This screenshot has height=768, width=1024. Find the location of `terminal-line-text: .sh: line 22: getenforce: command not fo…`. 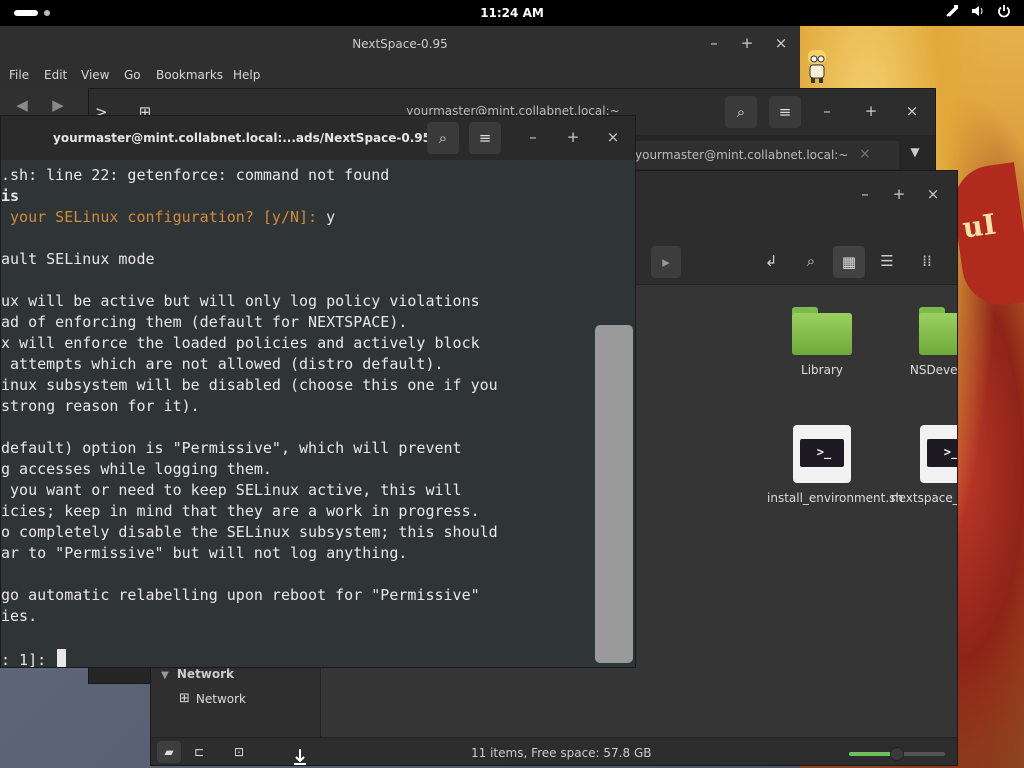

terminal-line-text: .sh: line 22: getenforce: command not fo… is located at coordinates (195, 175).